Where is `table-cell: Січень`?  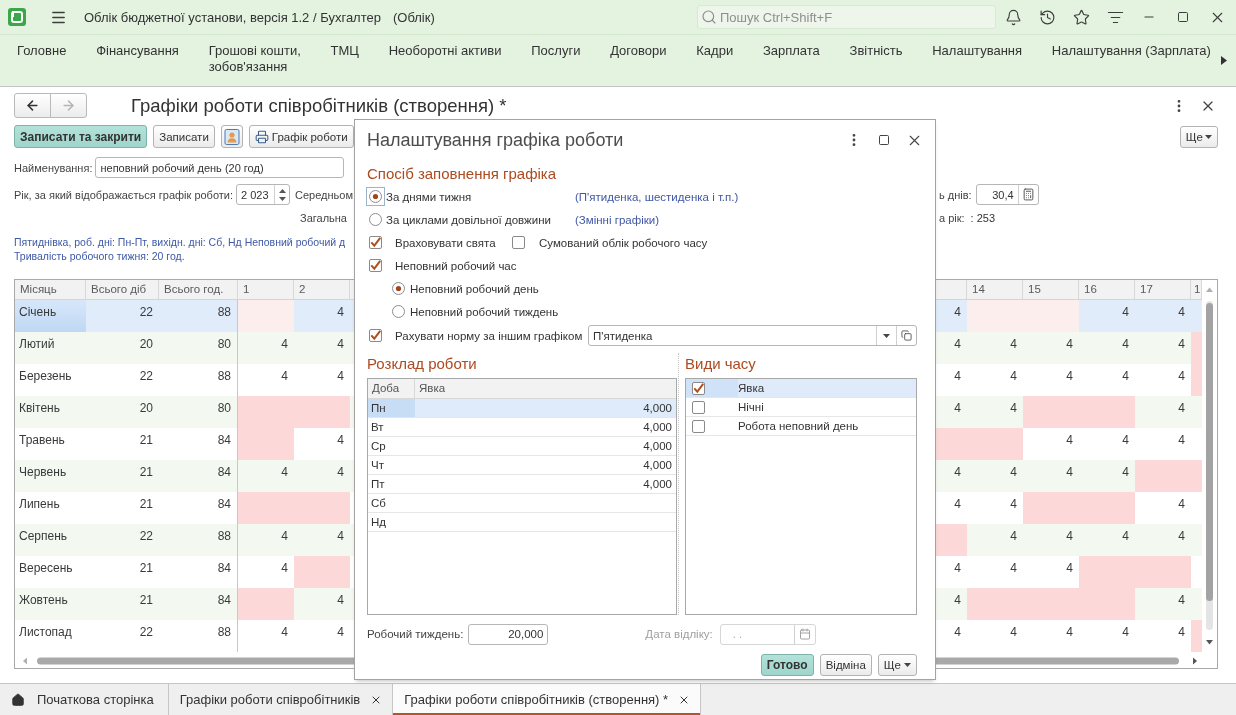
table-cell: Січень is located at coordinates (50, 316).